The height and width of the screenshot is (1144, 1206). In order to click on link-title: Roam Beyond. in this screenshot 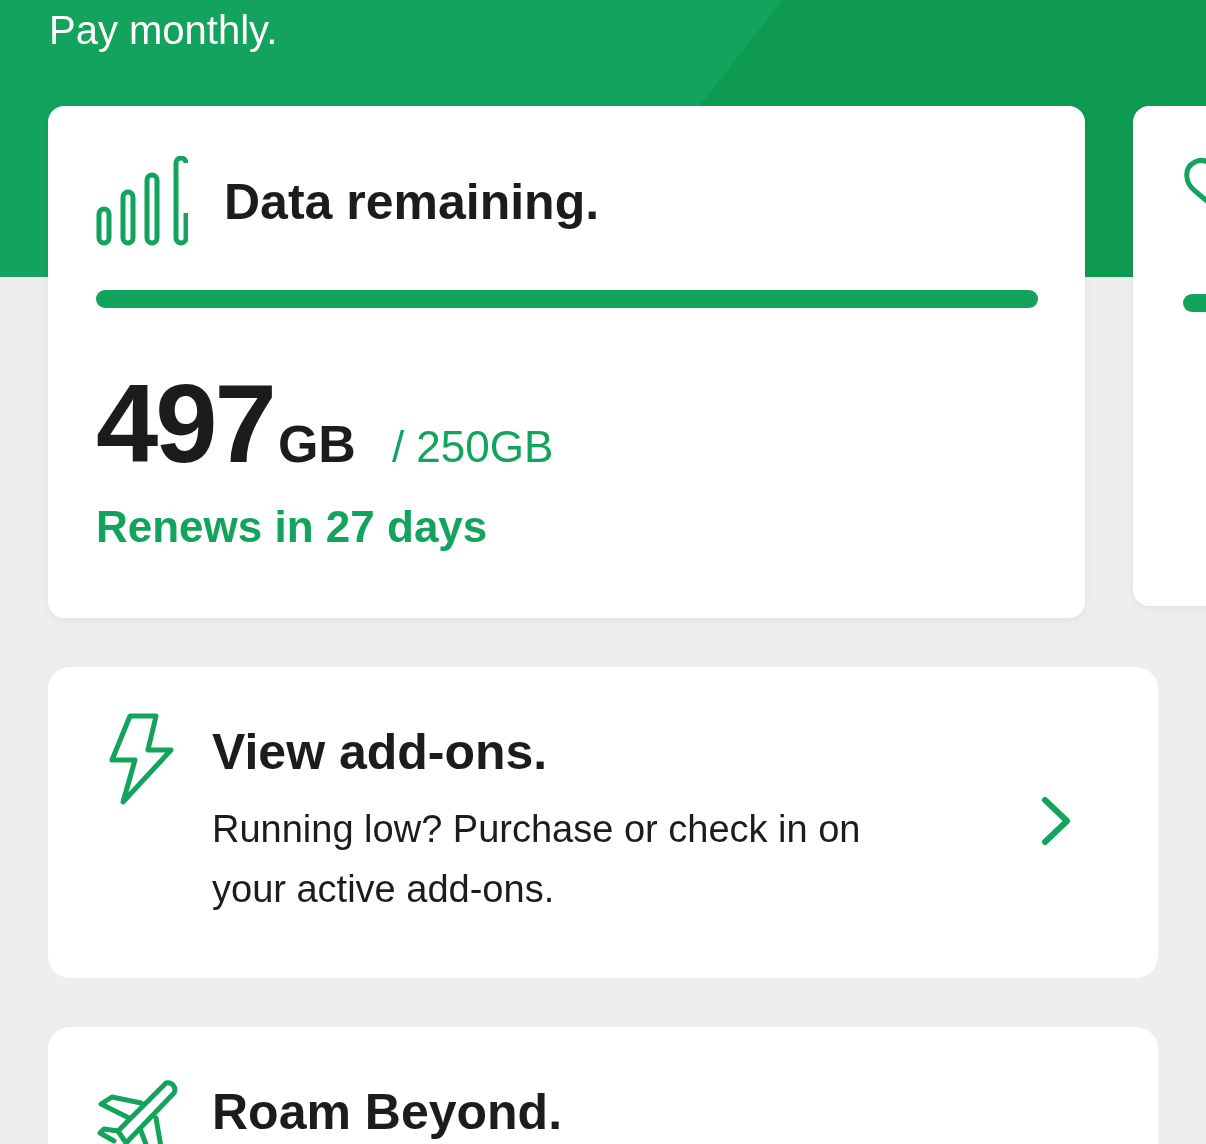, I will do `click(388, 1112)`.